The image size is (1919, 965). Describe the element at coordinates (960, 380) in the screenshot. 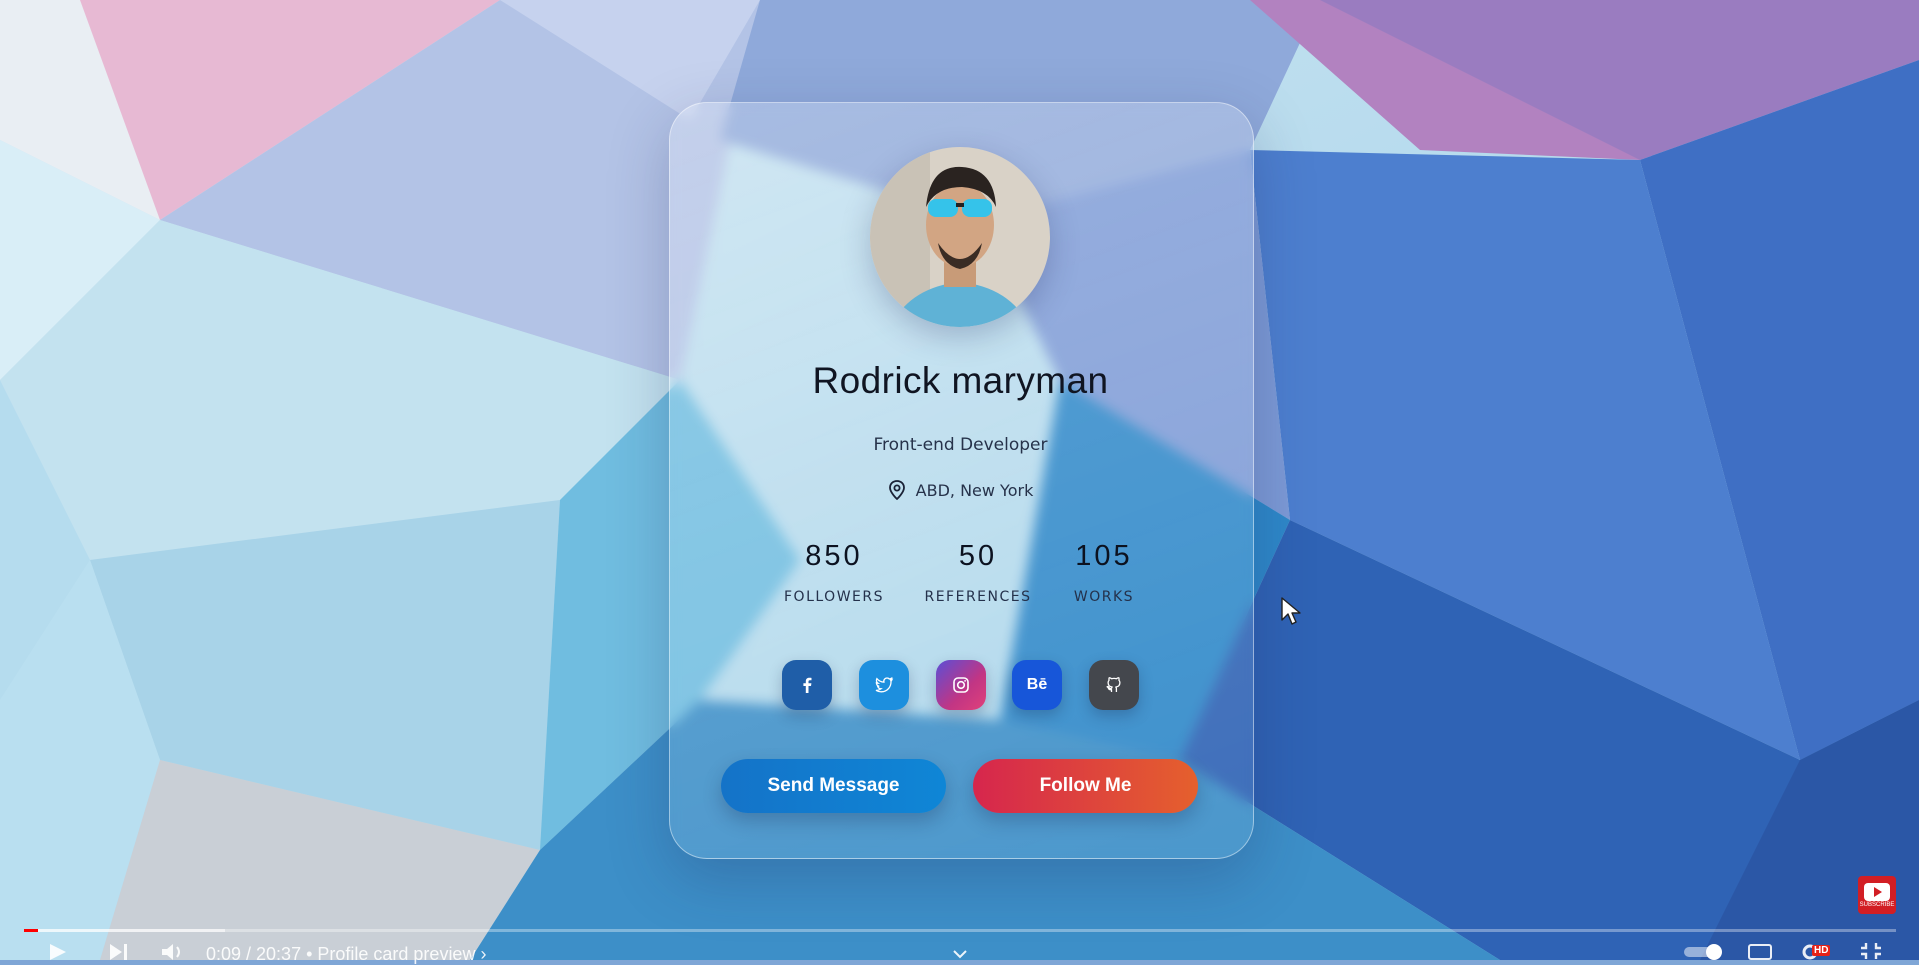

I see `profile-name: Rodrick maryman` at that location.